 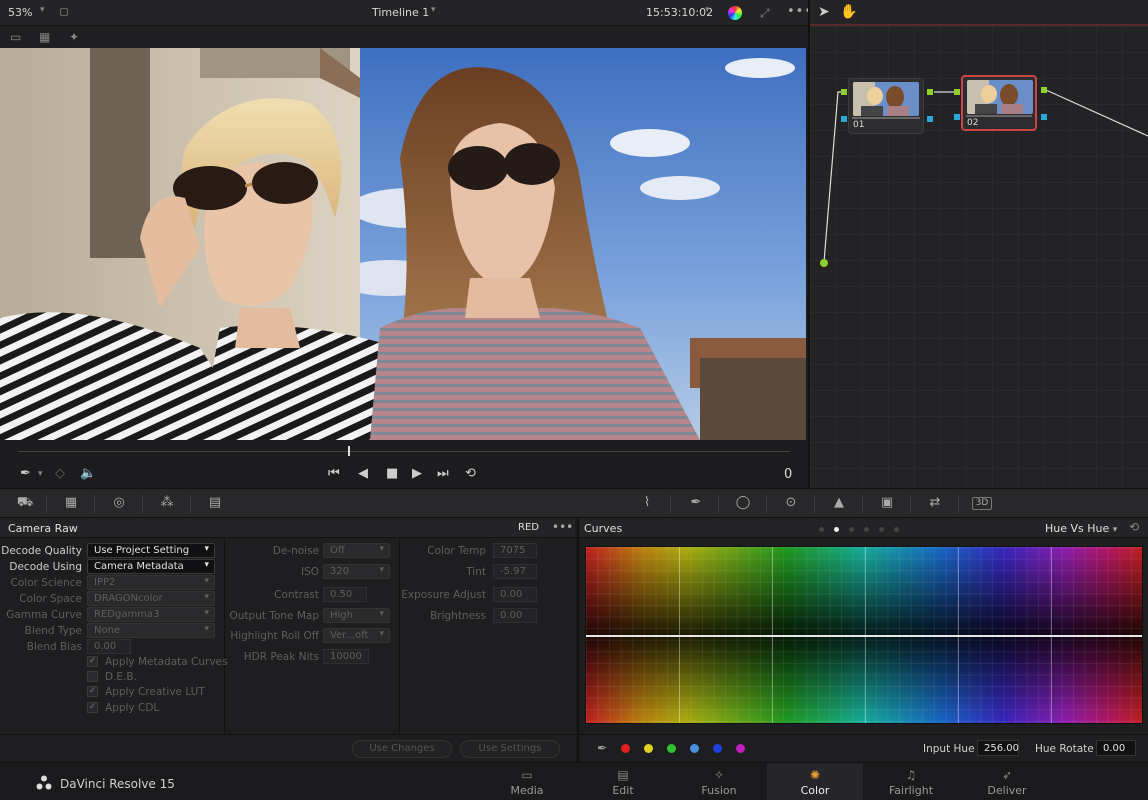 I want to click on brightness-input: 0.00, so click(x=515, y=615).